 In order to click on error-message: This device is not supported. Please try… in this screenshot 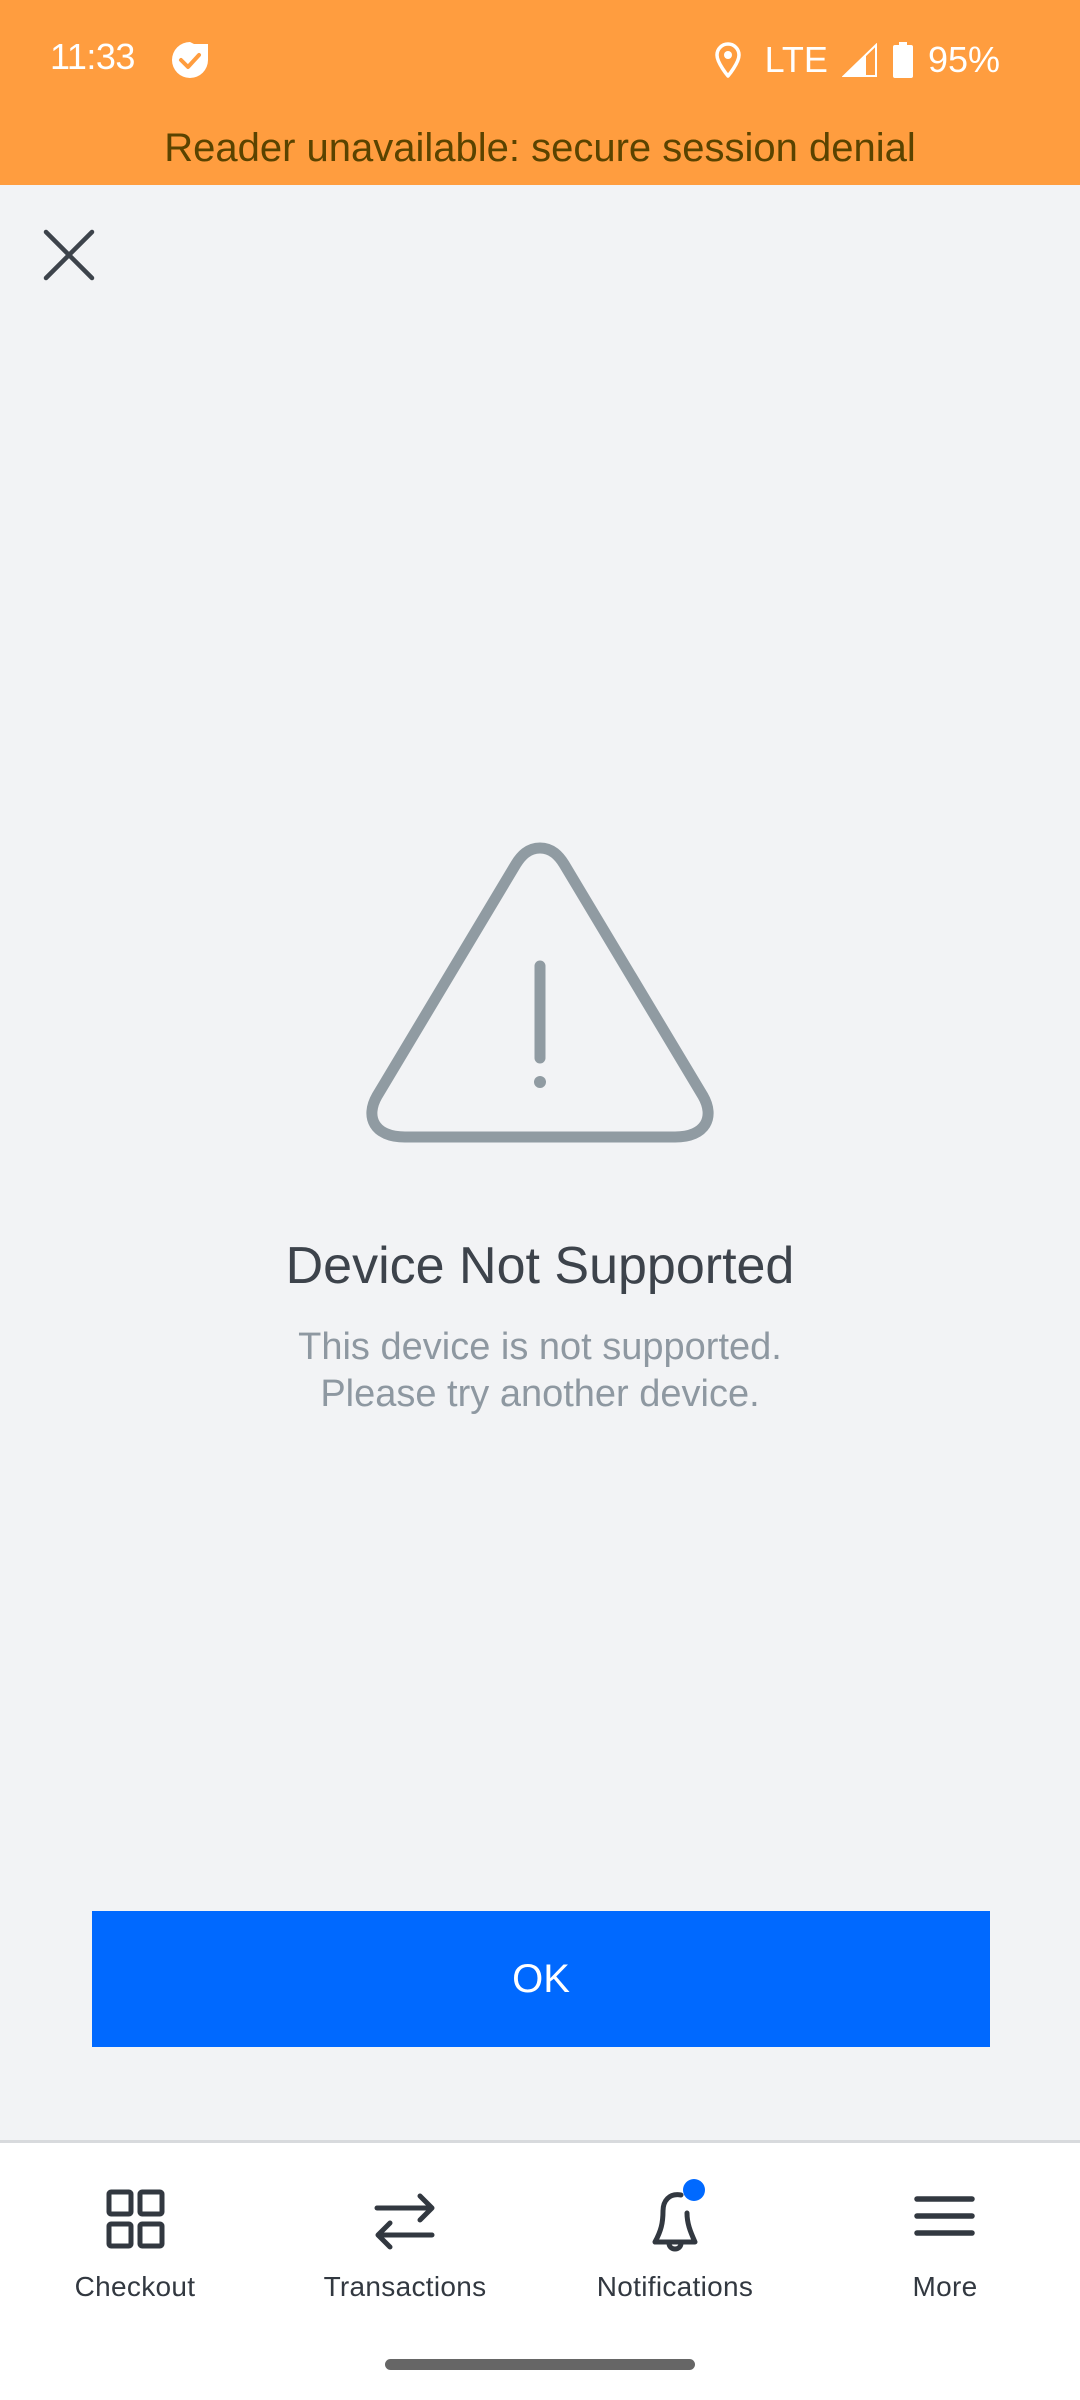, I will do `click(540, 1371)`.